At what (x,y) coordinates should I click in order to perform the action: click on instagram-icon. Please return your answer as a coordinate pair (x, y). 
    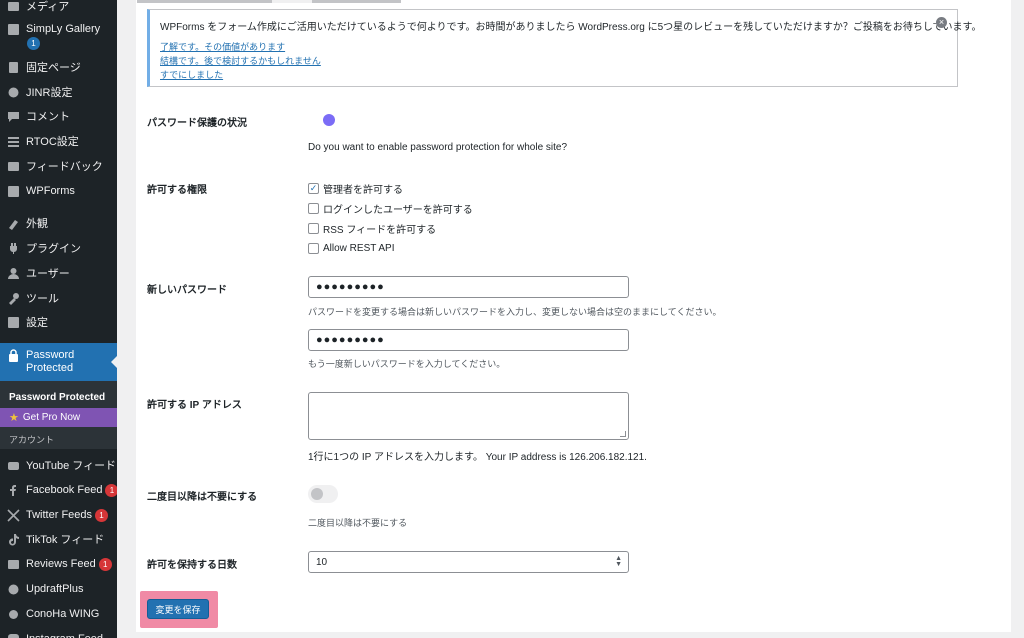
    Looking at the image, I should click on (13, 635).